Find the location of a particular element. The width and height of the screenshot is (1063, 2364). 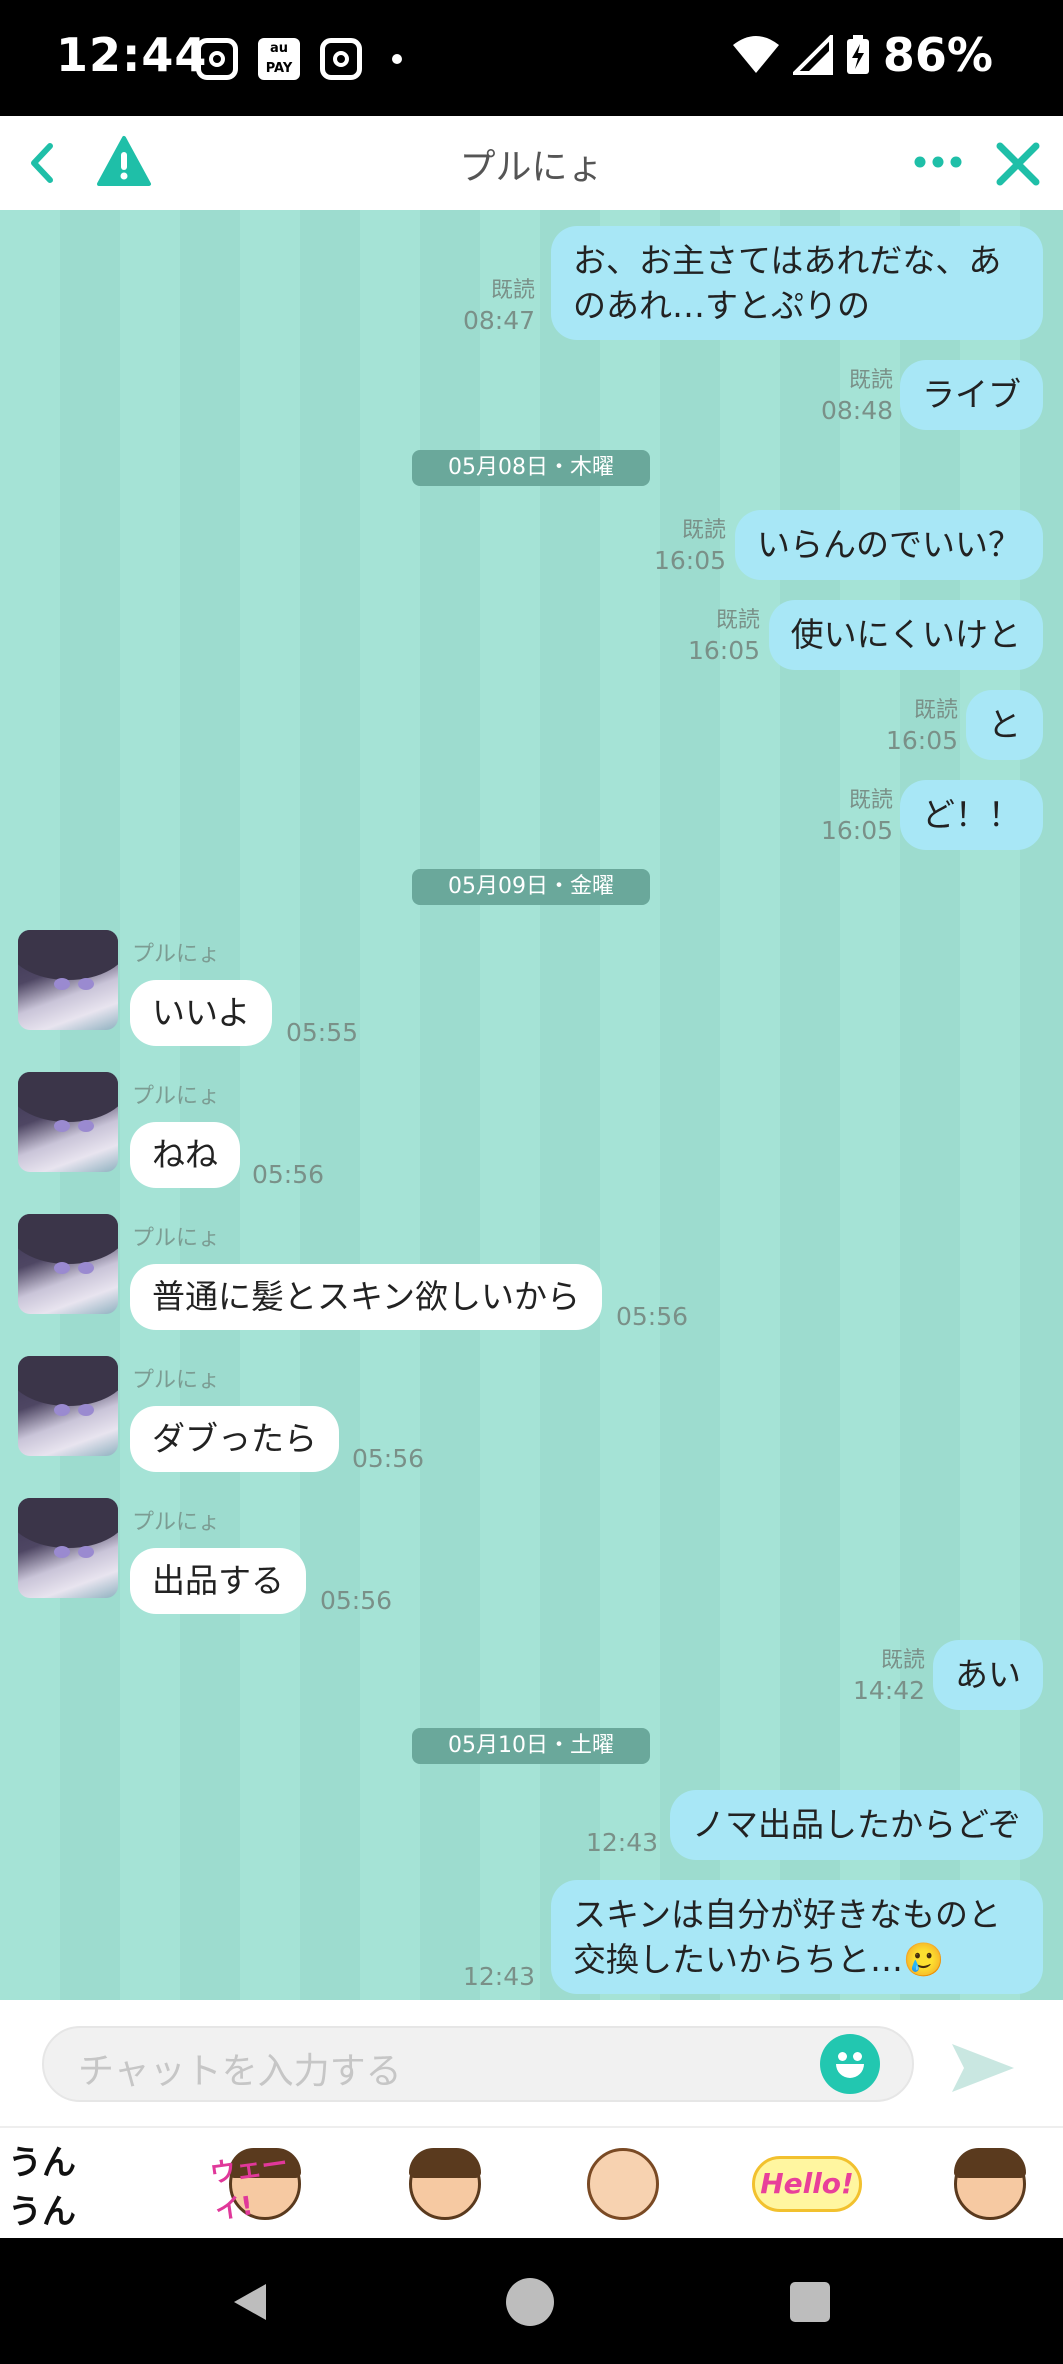

system-nav-bar is located at coordinates (531, 2301).